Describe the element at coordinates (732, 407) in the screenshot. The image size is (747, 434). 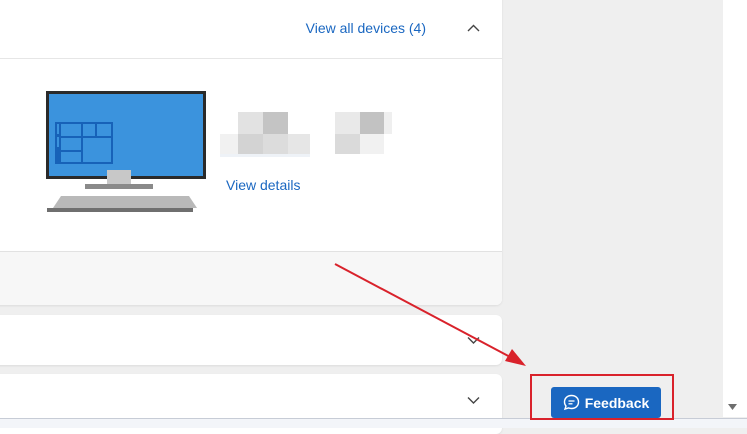
I see `scroll-down-arrow-icon` at that location.